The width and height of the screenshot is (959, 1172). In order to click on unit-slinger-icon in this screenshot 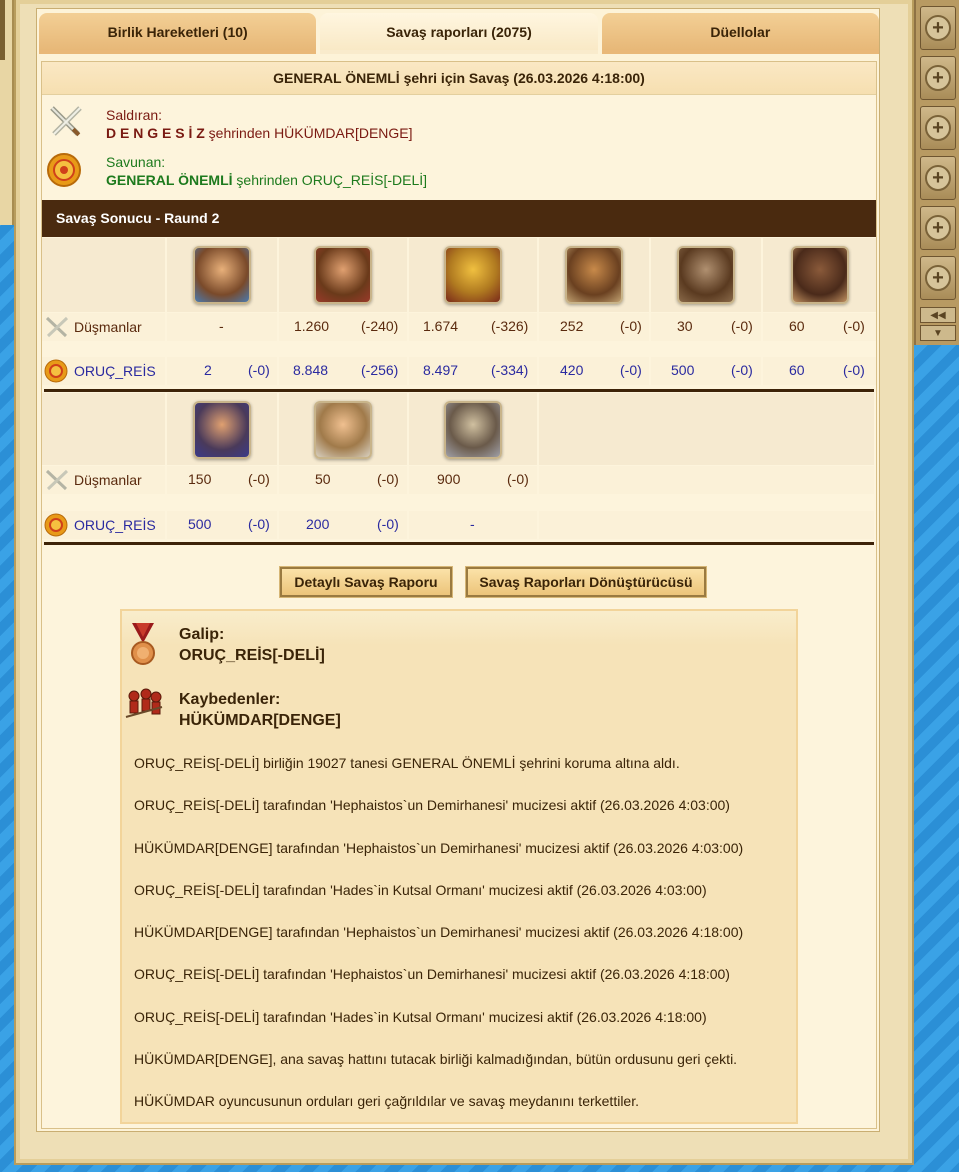, I will do `click(222, 275)`.